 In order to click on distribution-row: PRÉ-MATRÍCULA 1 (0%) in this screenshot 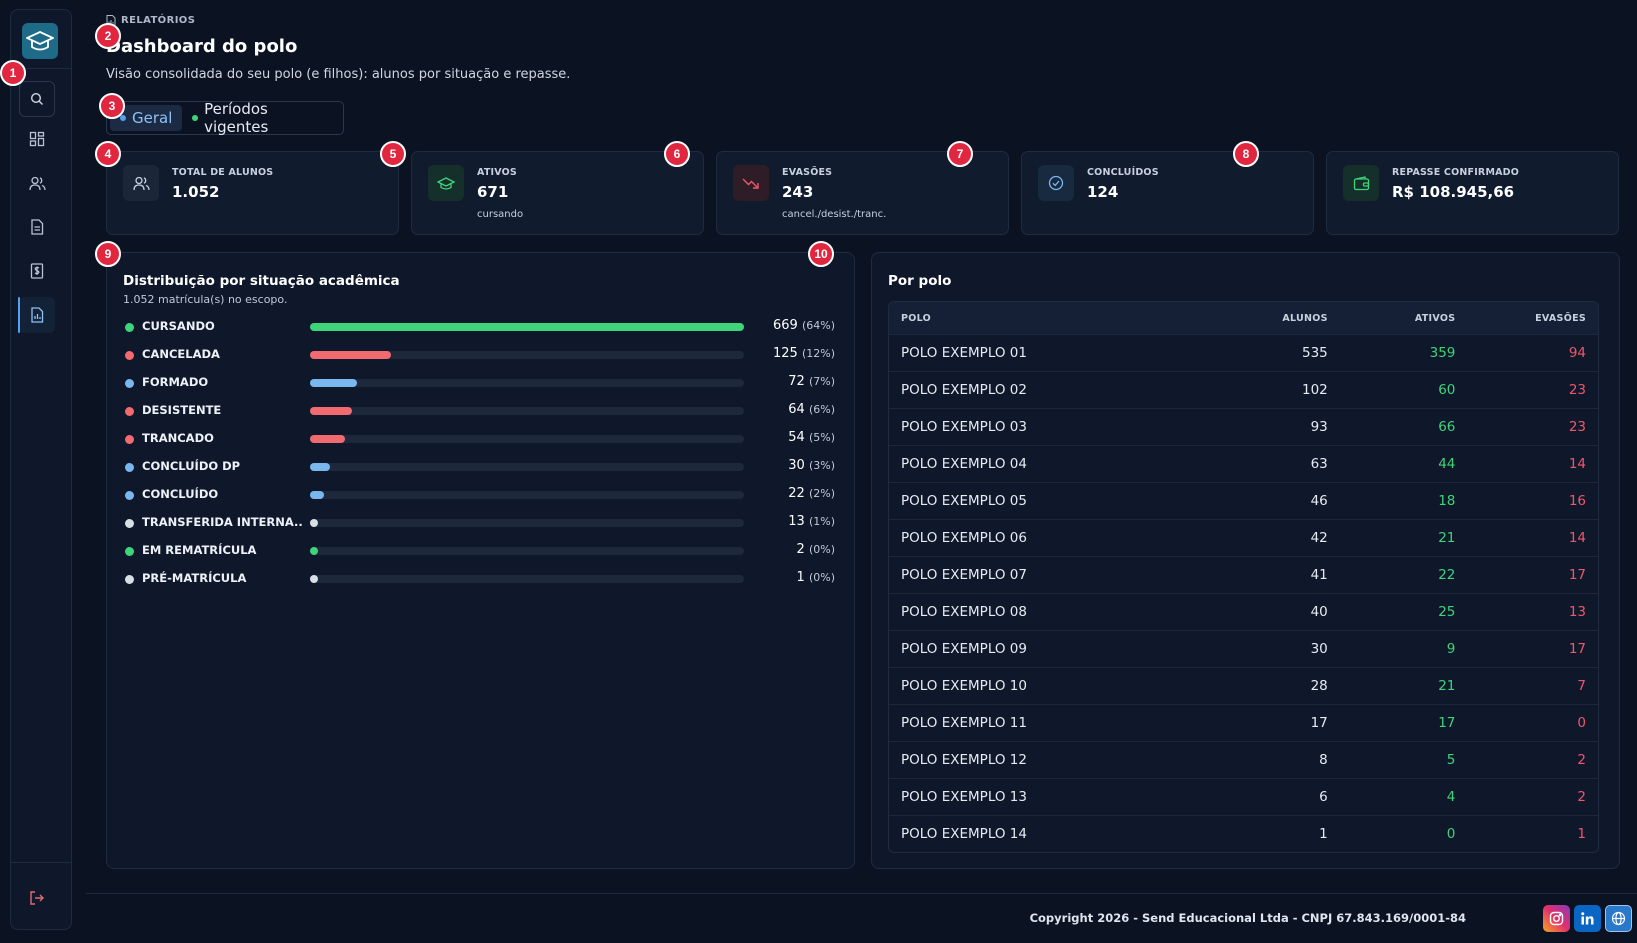, I will do `click(479, 579)`.